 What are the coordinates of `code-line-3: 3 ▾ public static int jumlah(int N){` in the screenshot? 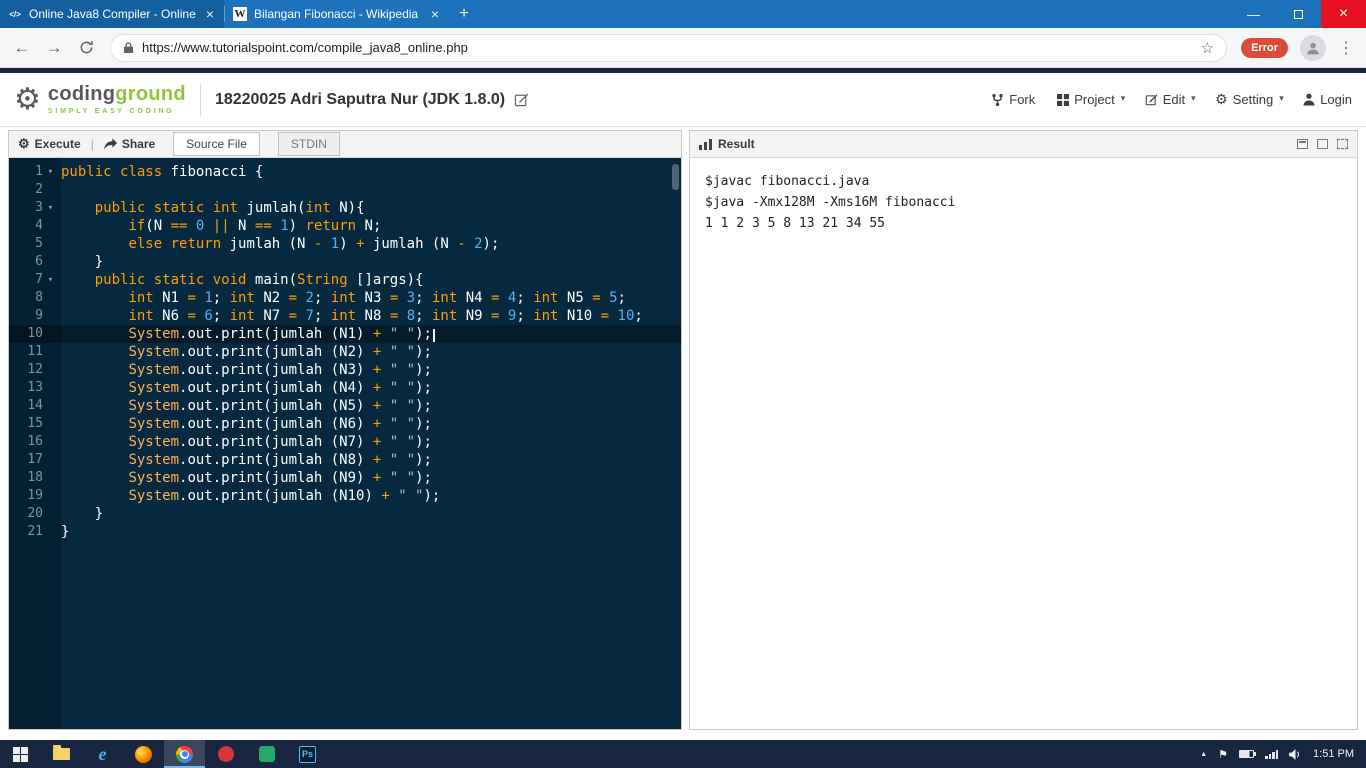 It's located at (345, 208).